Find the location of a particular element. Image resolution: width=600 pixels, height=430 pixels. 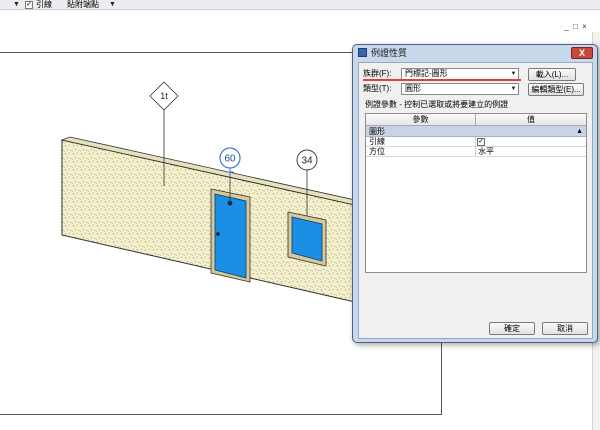

dialog-title: 例證性質 is located at coordinates (389, 53).